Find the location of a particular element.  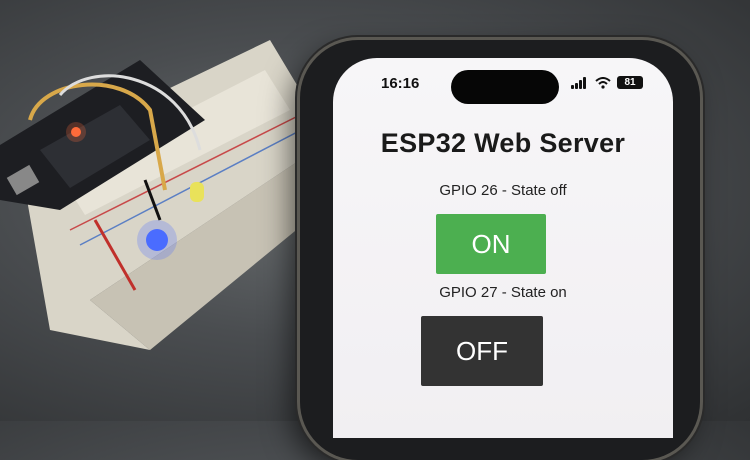

status-icons: 81 is located at coordinates (607, 82).